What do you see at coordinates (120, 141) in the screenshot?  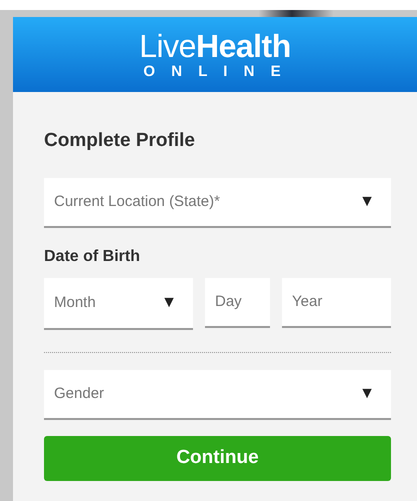 I see `form-title: Complete Profile` at bounding box center [120, 141].